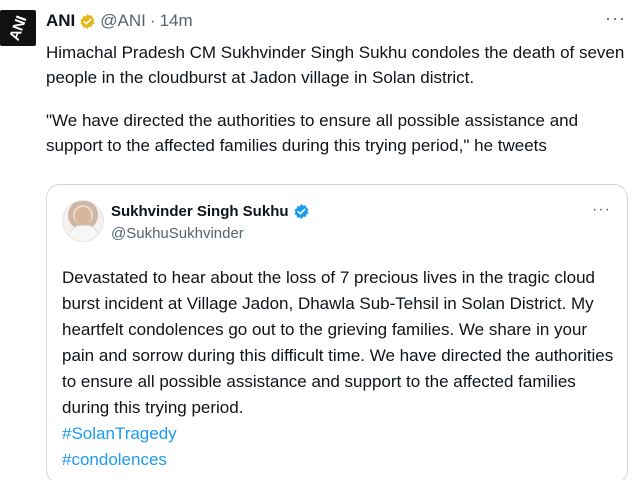 Image resolution: width=640 pixels, height=480 pixels. I want to click on more-options-icon: ···, so click(615, 18).